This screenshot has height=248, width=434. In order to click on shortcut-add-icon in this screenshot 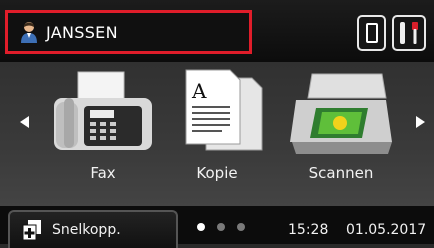, I will do `click(31, 230)`.